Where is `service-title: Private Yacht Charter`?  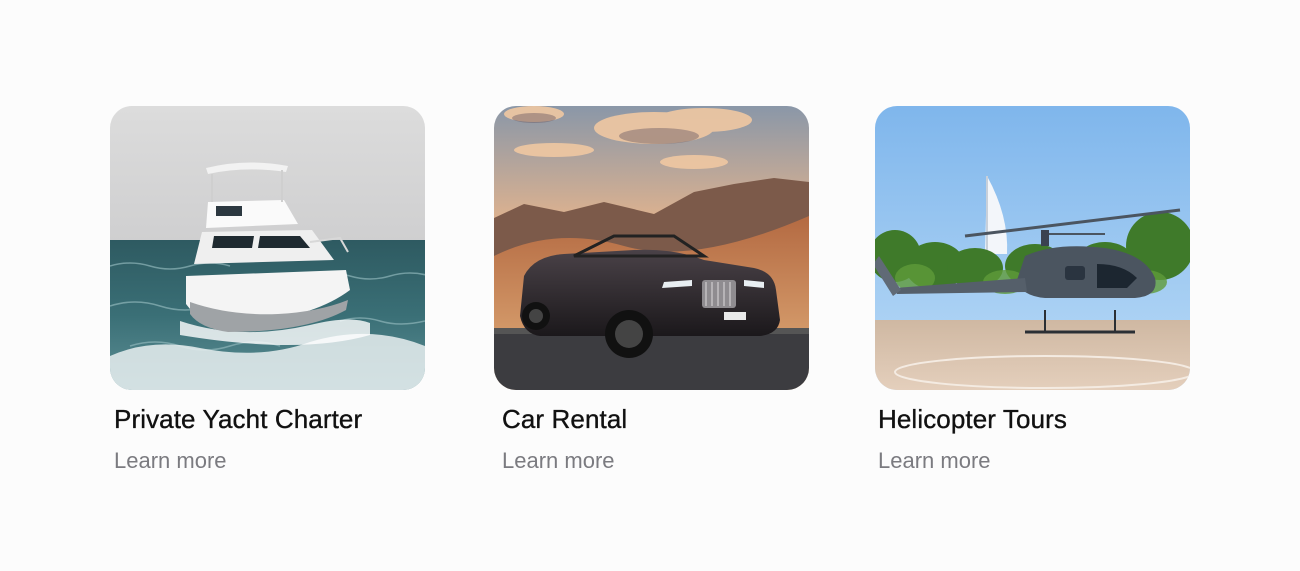
service-title: Private Yacht Charter is located at coordinates (238, 419).